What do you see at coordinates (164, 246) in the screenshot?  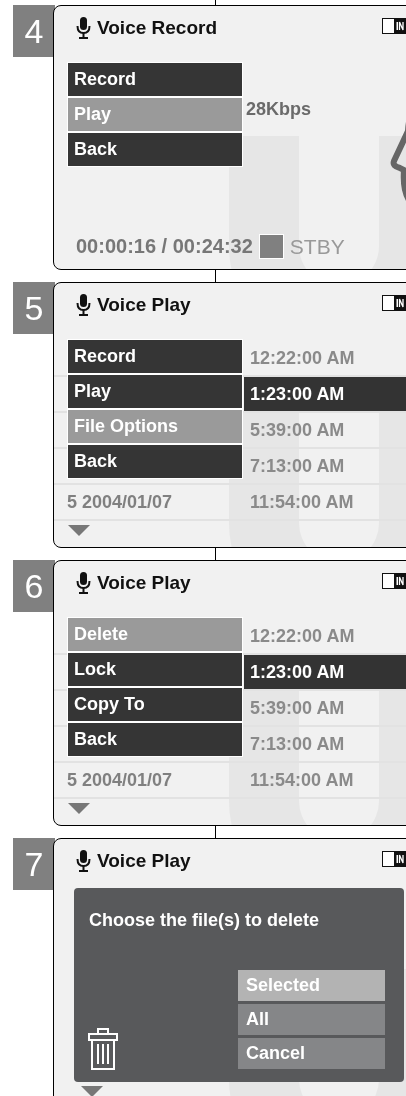 I see `elapsed-time: 00:00:16 / 00:24:32` at bounding box center [164, 246].